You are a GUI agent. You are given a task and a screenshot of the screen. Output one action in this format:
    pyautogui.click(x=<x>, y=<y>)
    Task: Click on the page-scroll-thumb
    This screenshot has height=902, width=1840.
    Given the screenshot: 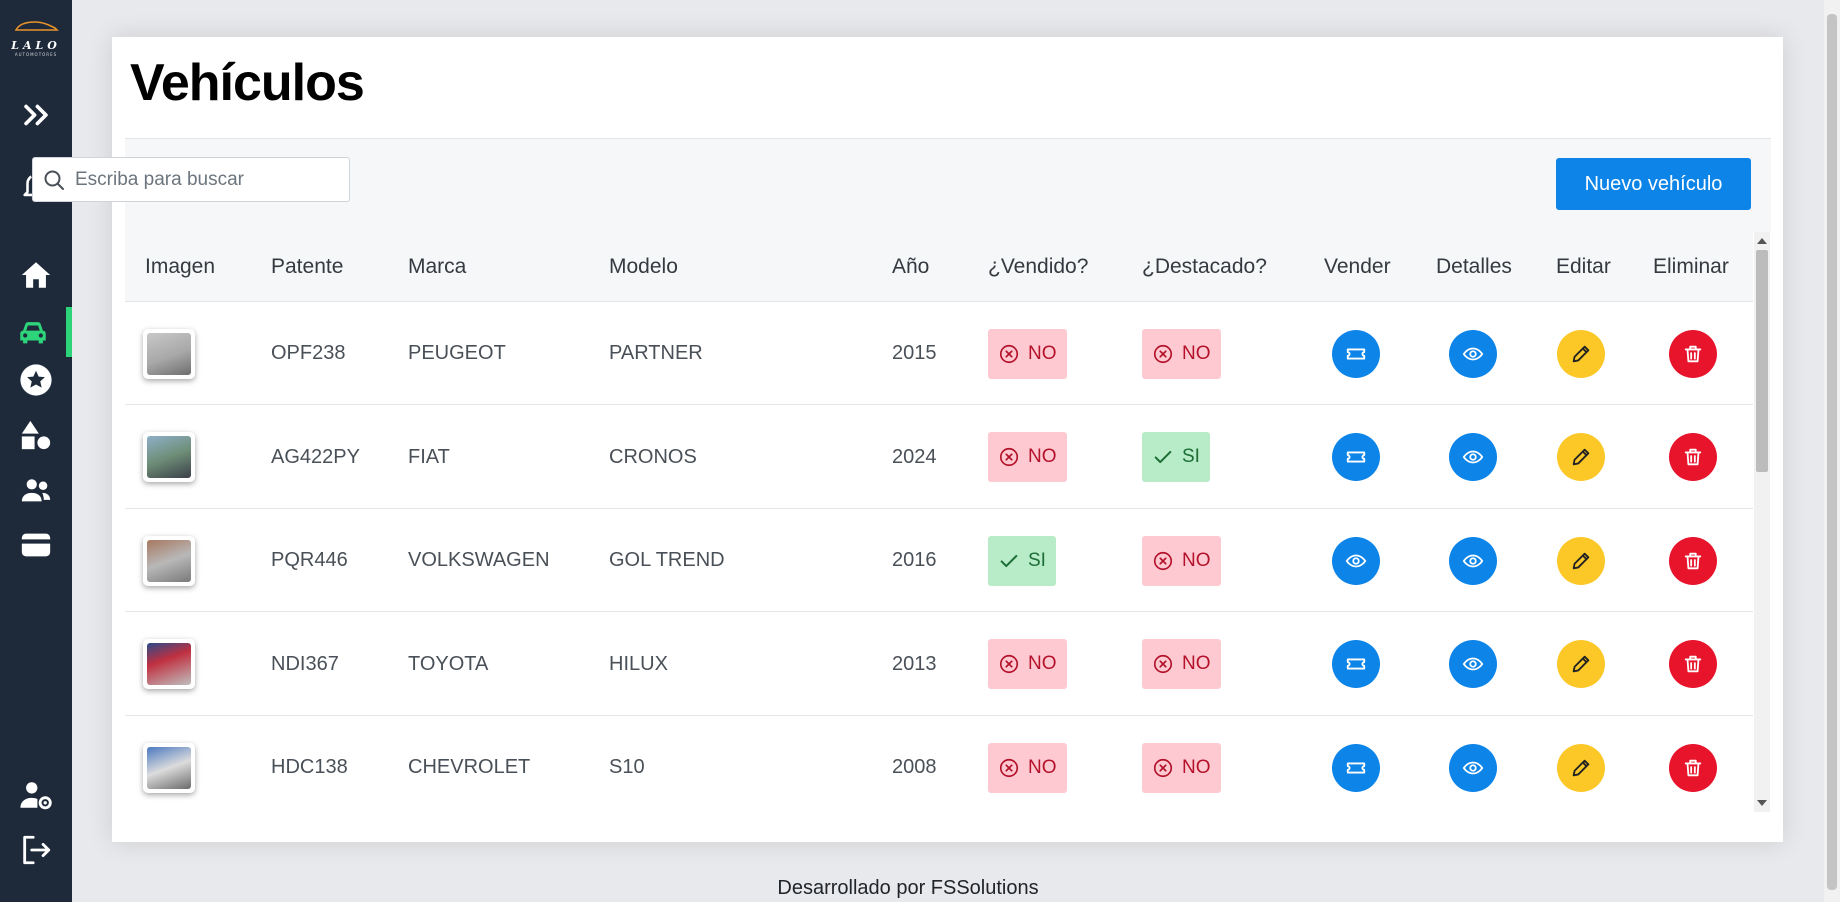 What is the action you would take?
    pyautogui.click(x=1832, y=452)
    